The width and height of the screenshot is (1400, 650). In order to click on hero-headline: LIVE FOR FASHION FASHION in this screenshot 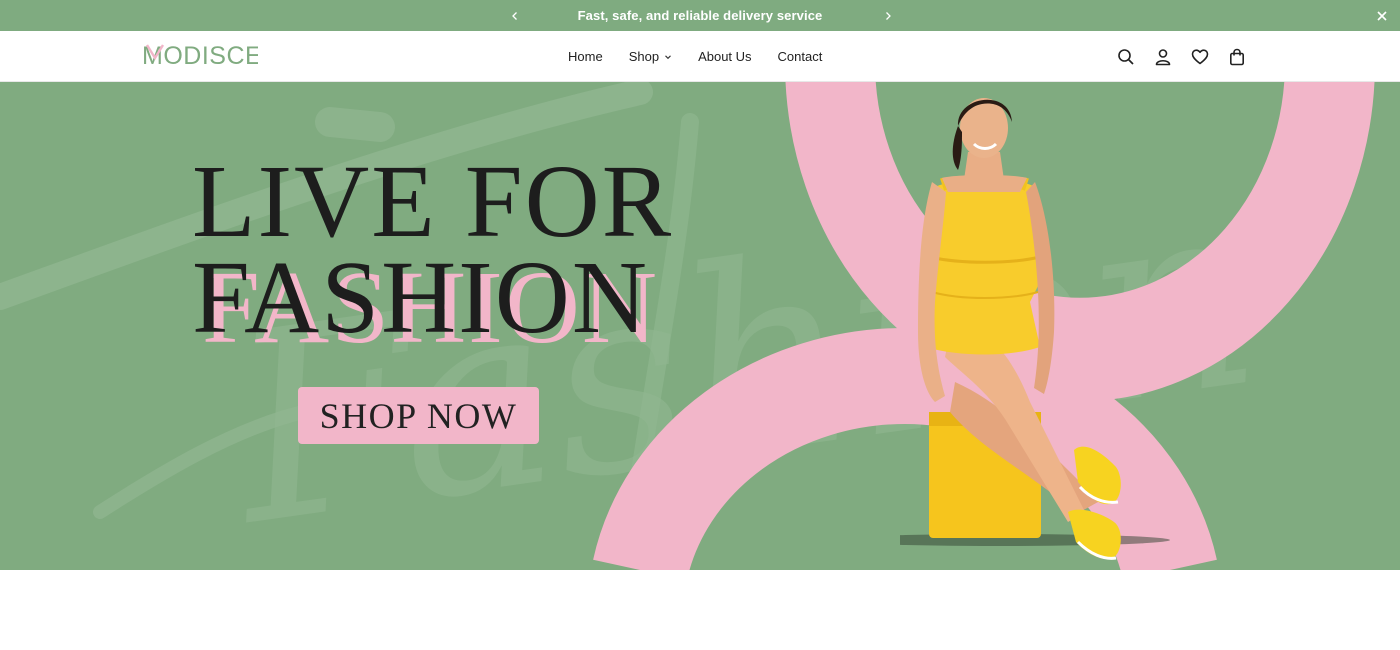, I will do `click(433, 252)`.